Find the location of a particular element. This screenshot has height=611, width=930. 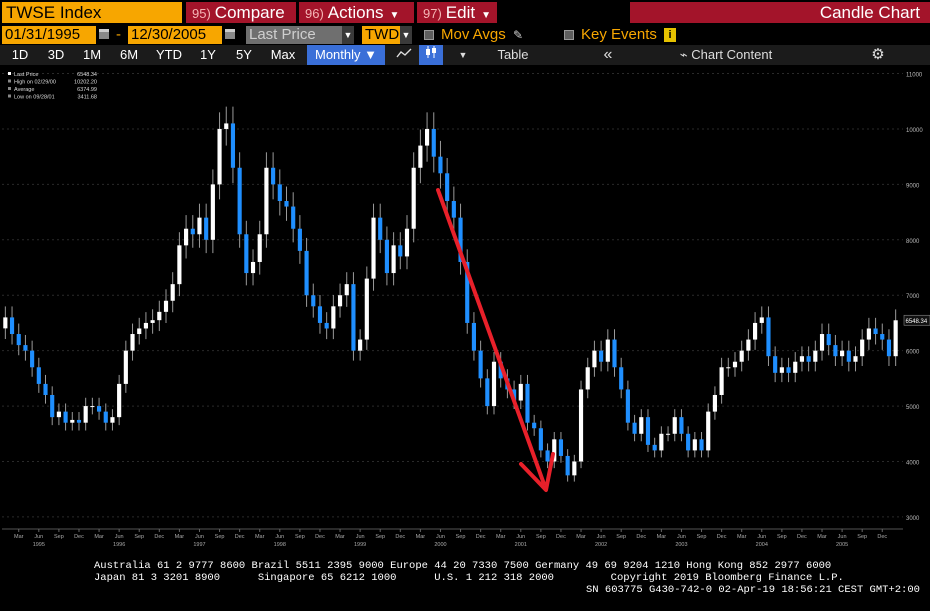

pencil-icon: ✎ is located at coordinates (518, 35).